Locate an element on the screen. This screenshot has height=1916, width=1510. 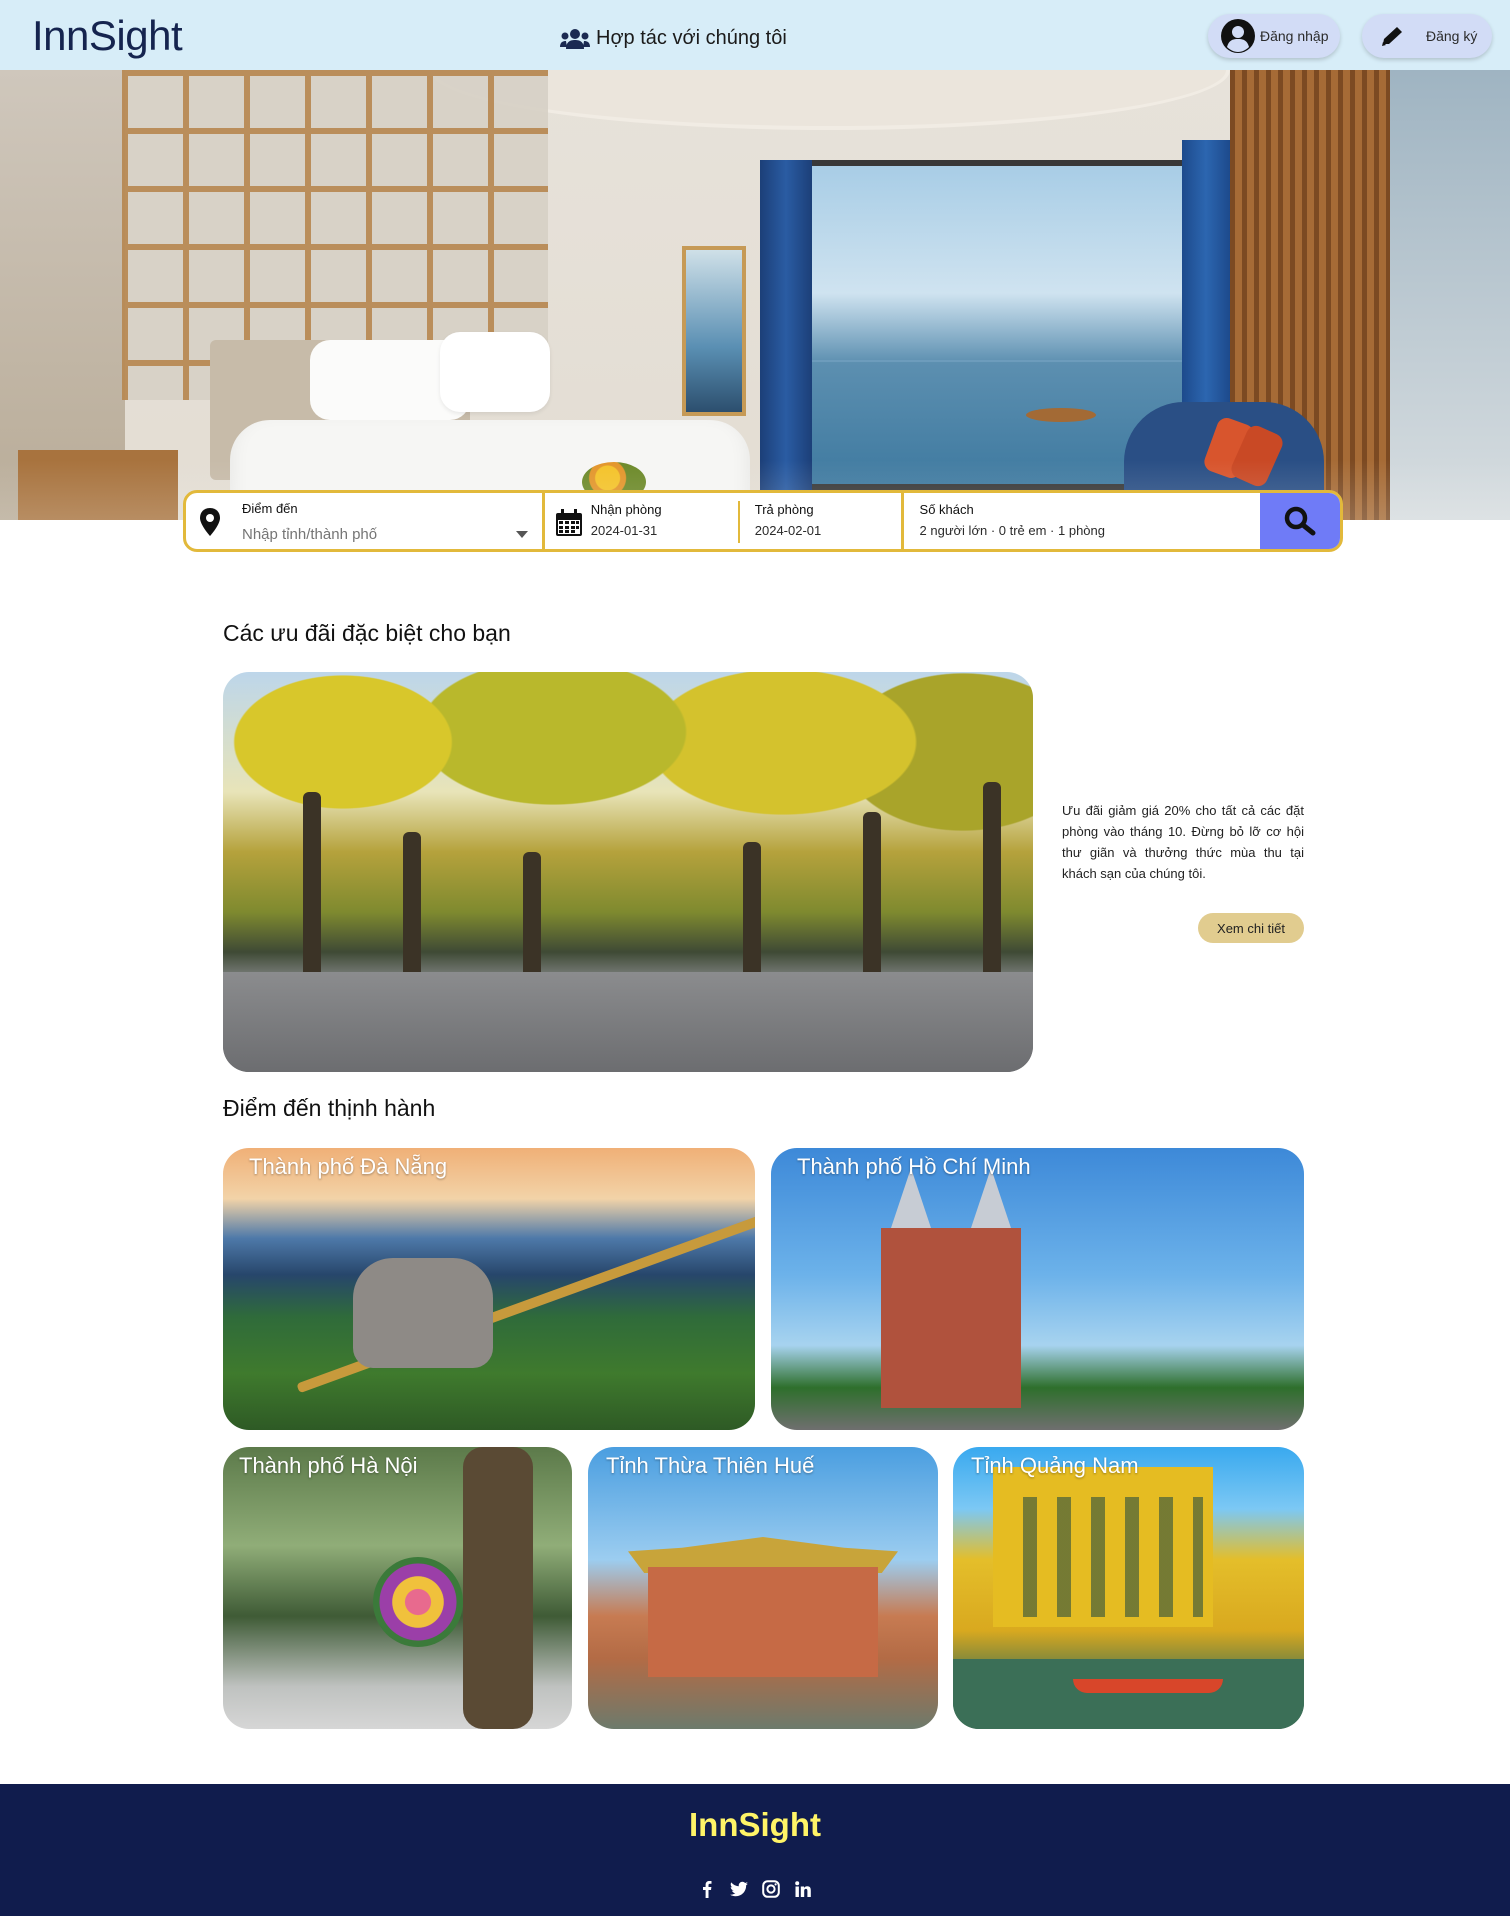
guests-value: 2 người lớn · 0 trẻ em · 1 phòng is located at coordinates (1012, 530).